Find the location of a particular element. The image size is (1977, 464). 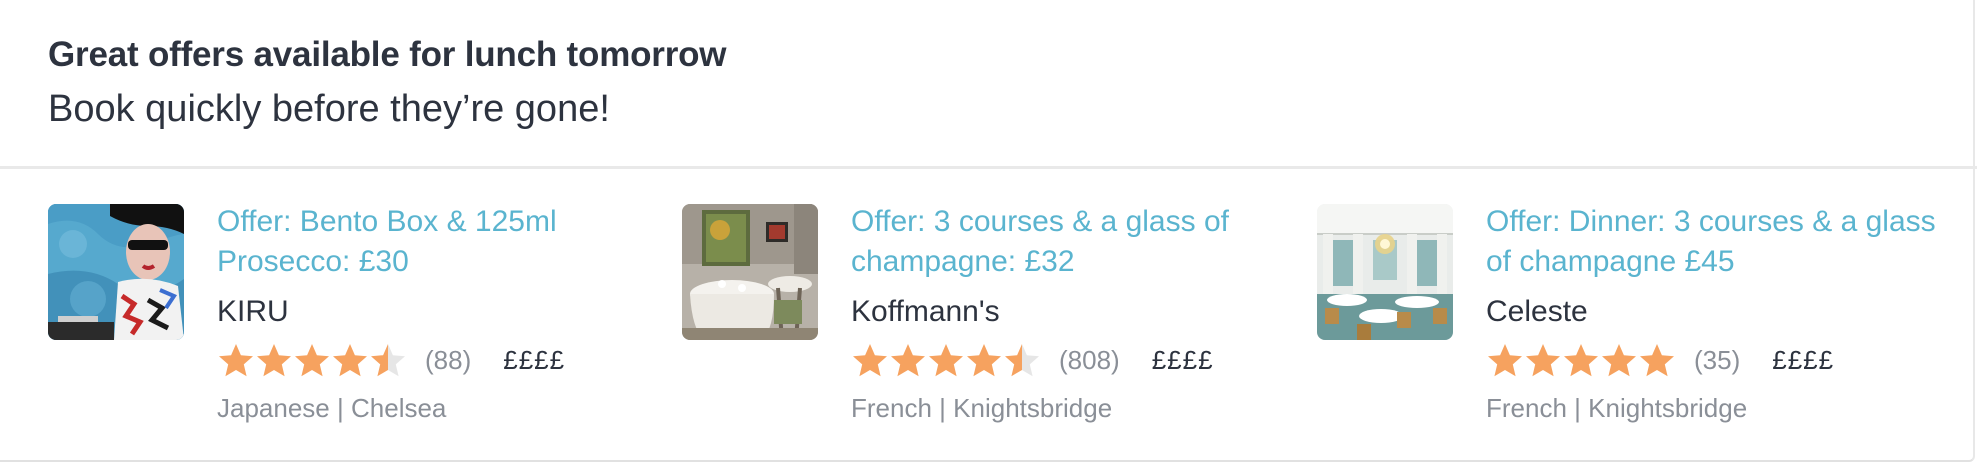

cuisine-label: Japanese is located at coordinates (273, 408).